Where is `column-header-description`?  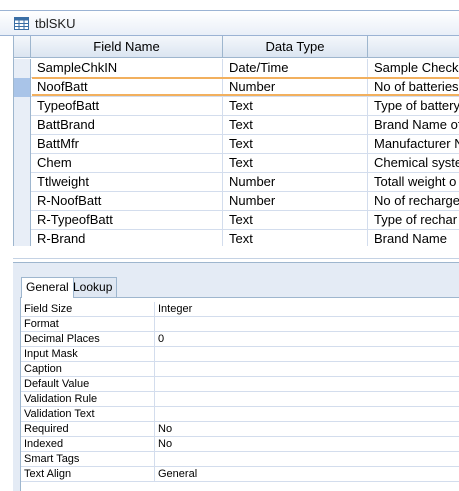 column-header-description is located at coordinates (413, 47).